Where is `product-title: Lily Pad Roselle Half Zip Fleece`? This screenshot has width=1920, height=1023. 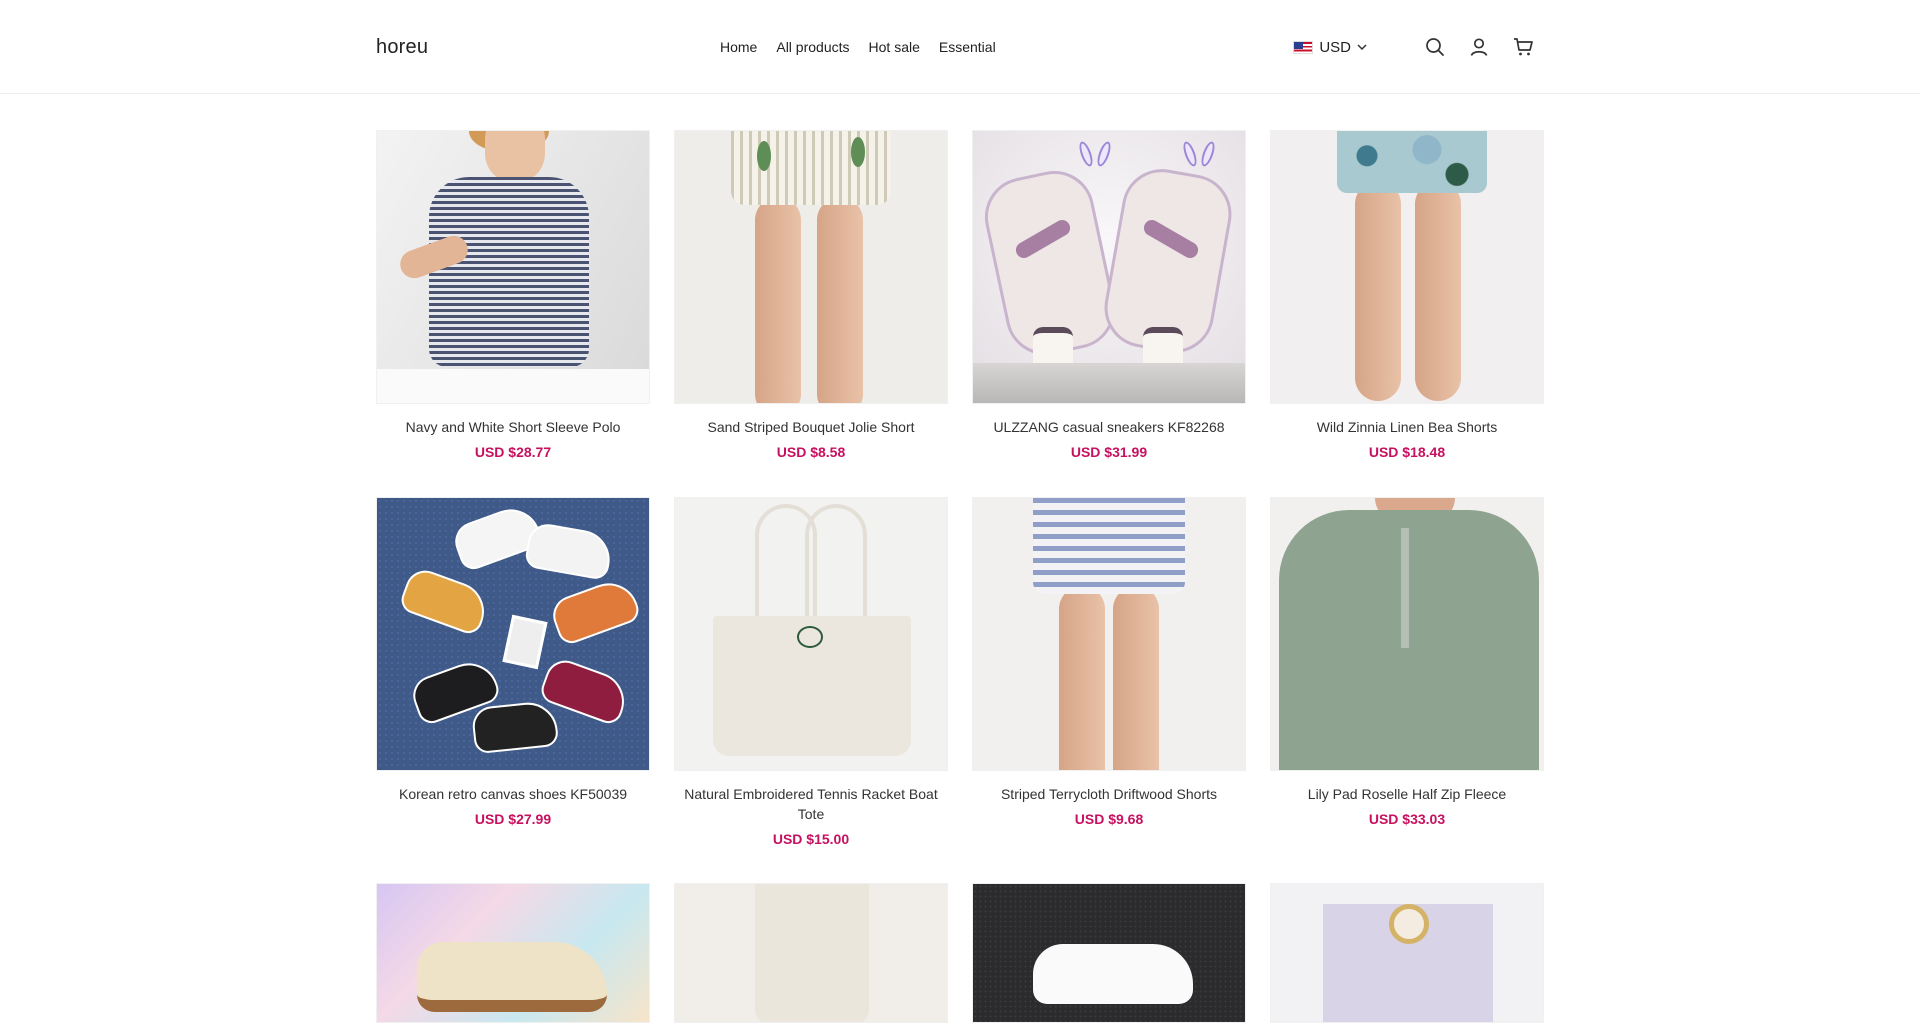 product-title: Lily Pad Roselle Half Zip Fleece is located at coordinates (1407, 794).